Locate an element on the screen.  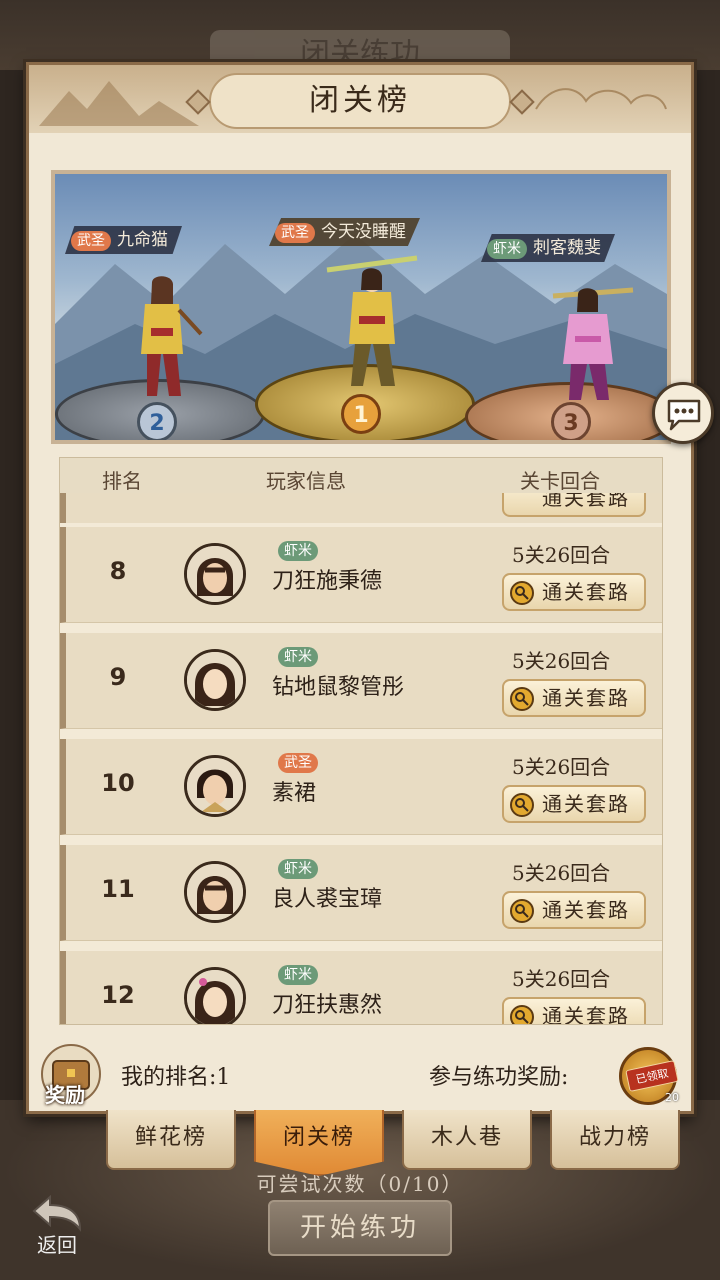
panel-header: 闭关榜 is located at coordinates (360, 99).